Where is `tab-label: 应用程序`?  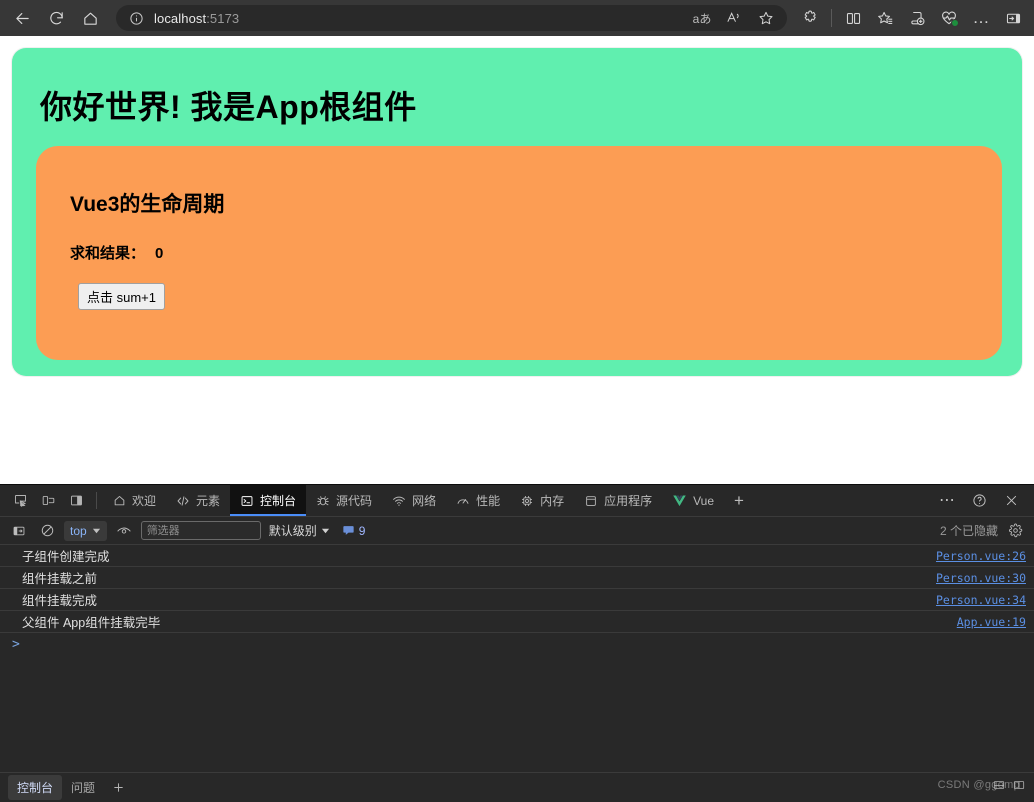
tab-label: 应用程序 is located at coordinates (628, 501).